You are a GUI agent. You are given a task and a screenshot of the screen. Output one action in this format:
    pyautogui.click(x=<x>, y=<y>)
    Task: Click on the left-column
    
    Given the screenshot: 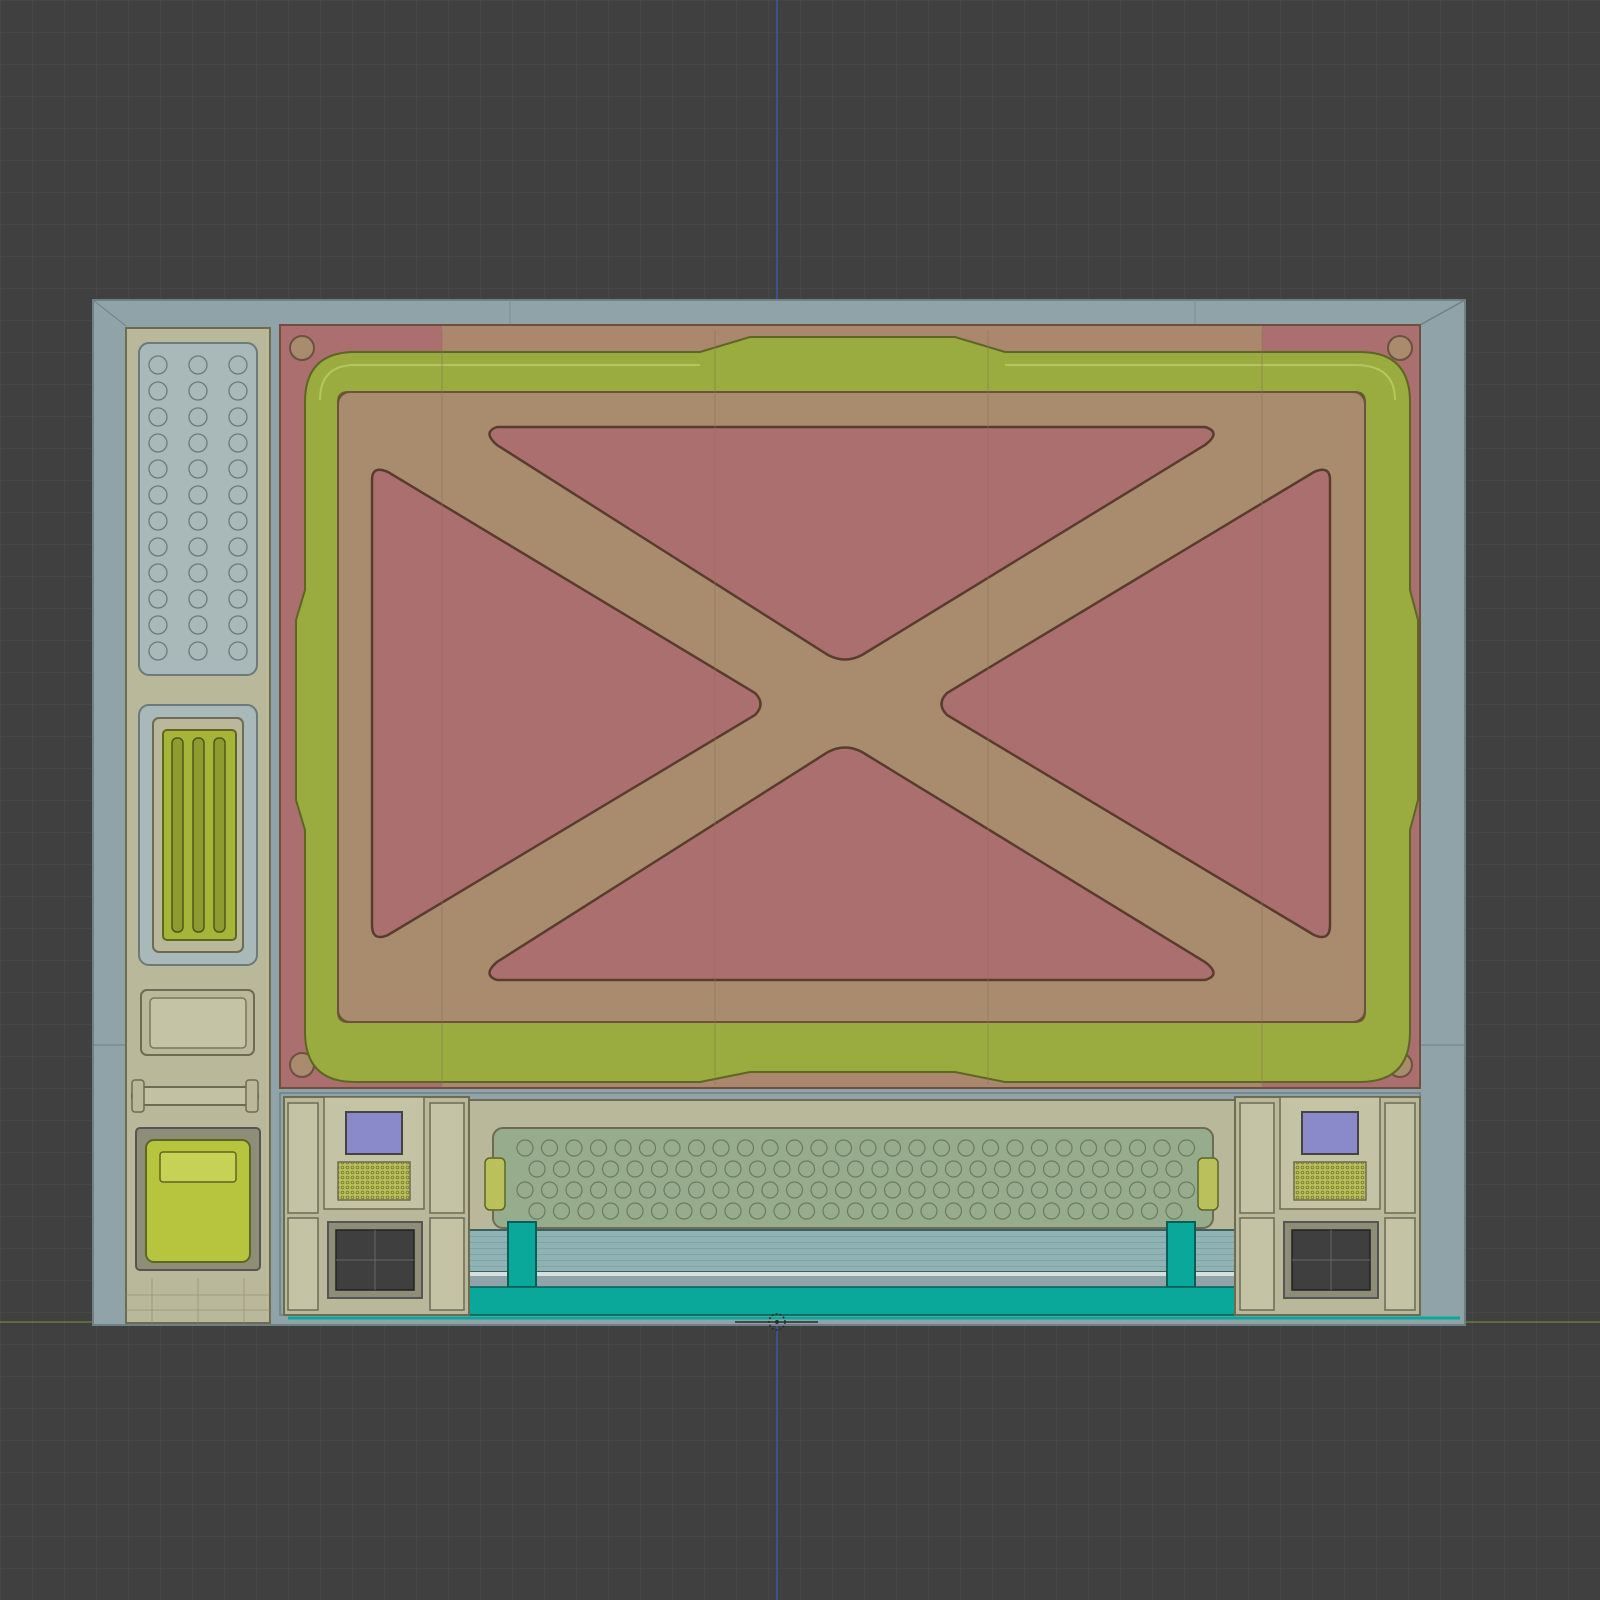 What is the action you would take?
    pyautogui.click(x=198, y=825)
    